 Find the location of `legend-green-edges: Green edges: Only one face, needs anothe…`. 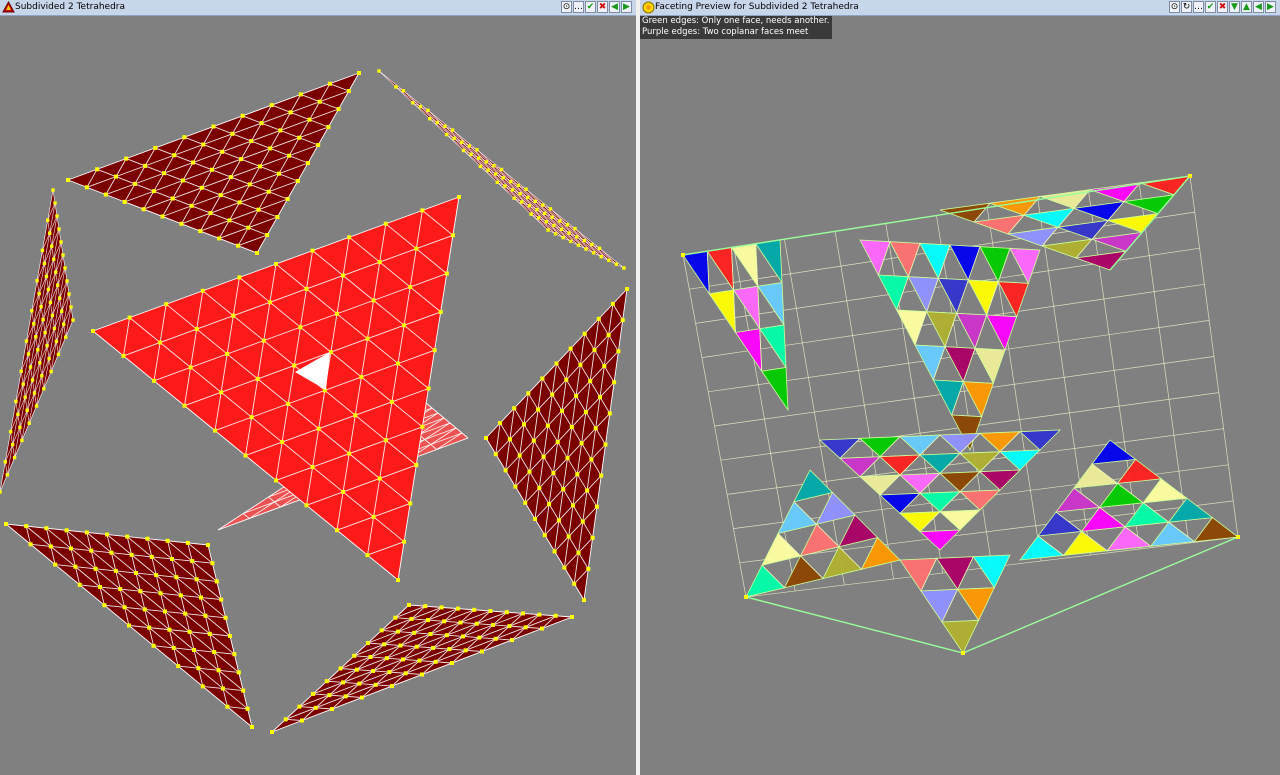

legend-green-edges: Green edges: Only one face, needs anothe… is located at coordinates (736, 21).